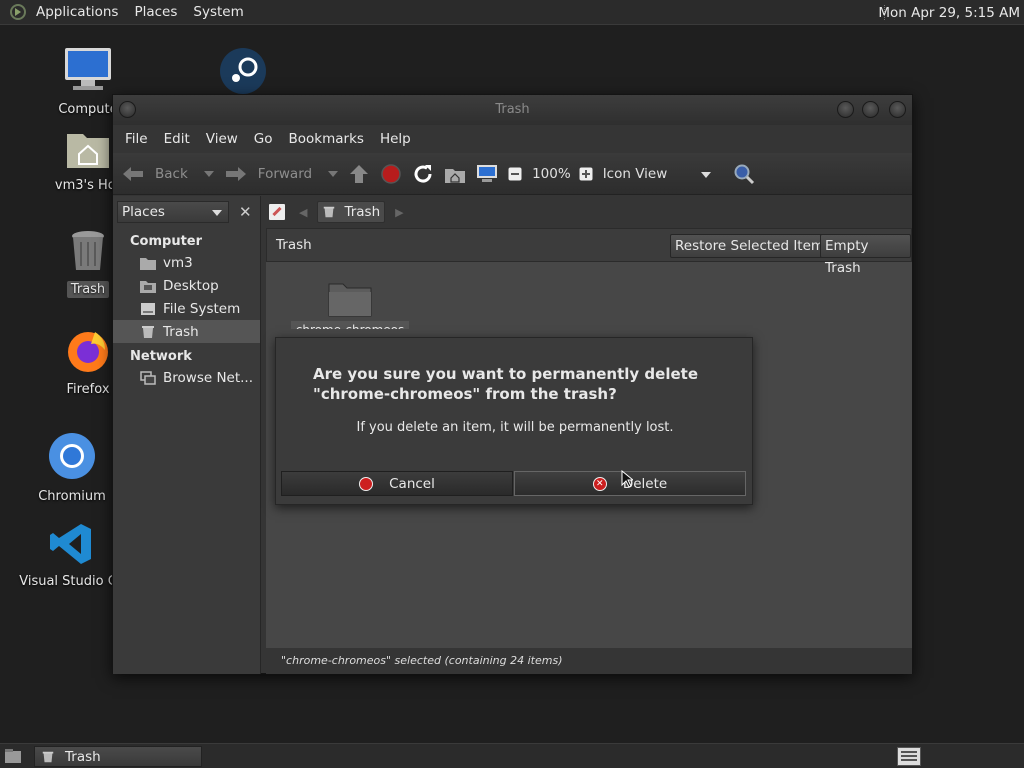 This screenshot has height=768, width=1024. I want to click on zoom-out-icon, so click(515, 173).